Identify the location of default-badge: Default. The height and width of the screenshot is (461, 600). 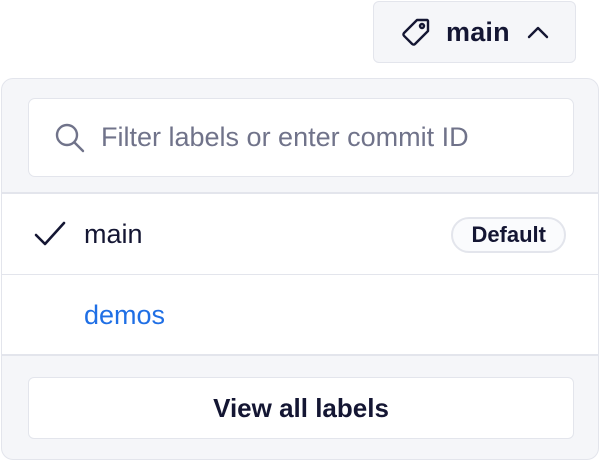
(508, 235).